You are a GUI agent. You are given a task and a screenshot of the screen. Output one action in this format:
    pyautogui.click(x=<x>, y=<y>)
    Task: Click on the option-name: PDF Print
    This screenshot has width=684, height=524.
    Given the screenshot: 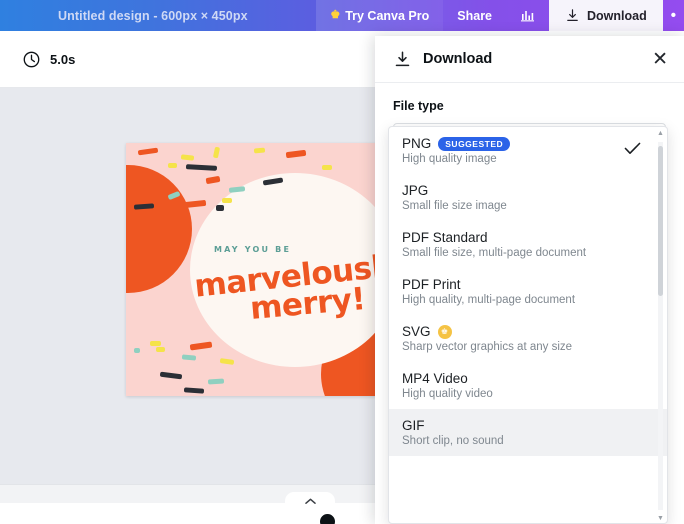 What is the action you would take?
    pyautogui.click(x=431, y=284)
    